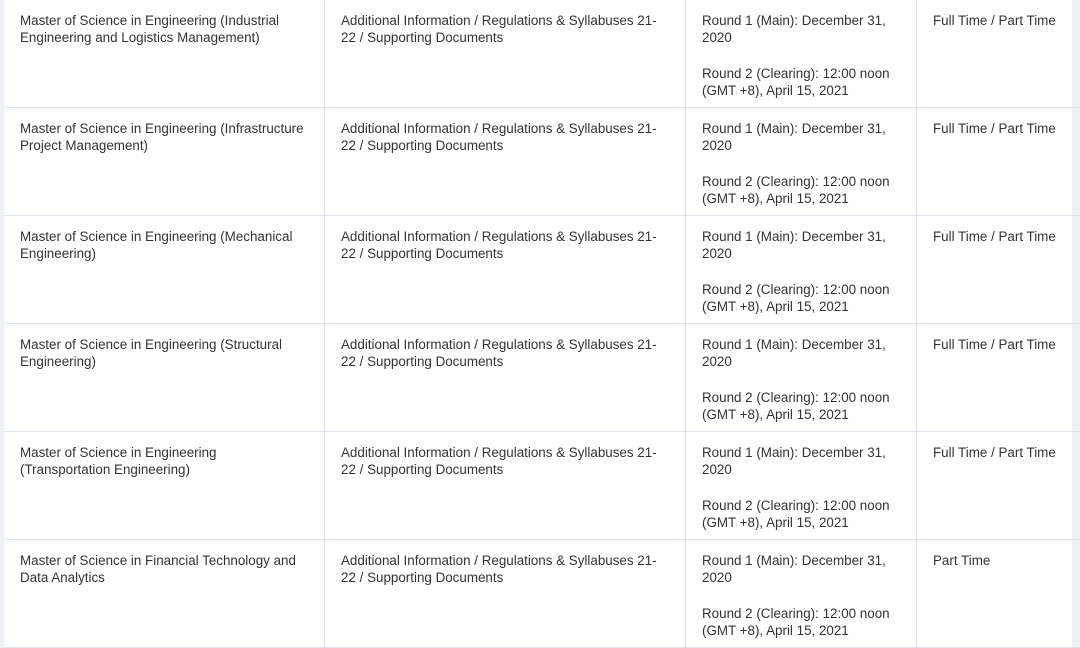  I want to click on study-mode: Part Time, so click(961, 560).